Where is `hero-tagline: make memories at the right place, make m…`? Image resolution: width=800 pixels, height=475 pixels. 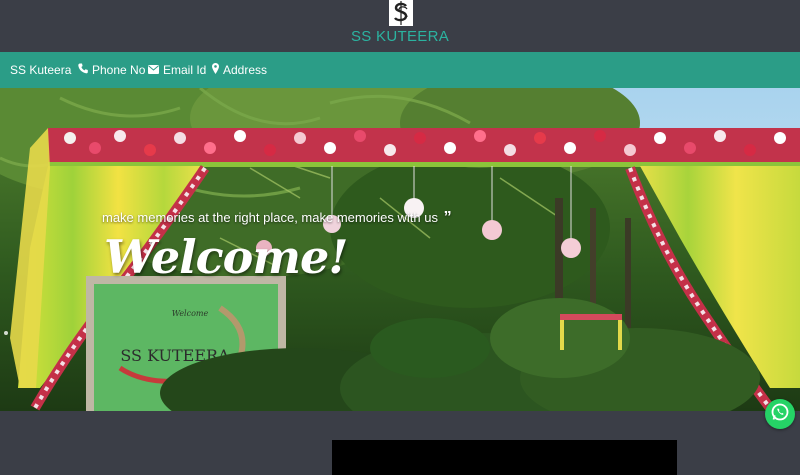
hero-tagline: make memories at the right place, make m… is located at coordinates (277, 218).